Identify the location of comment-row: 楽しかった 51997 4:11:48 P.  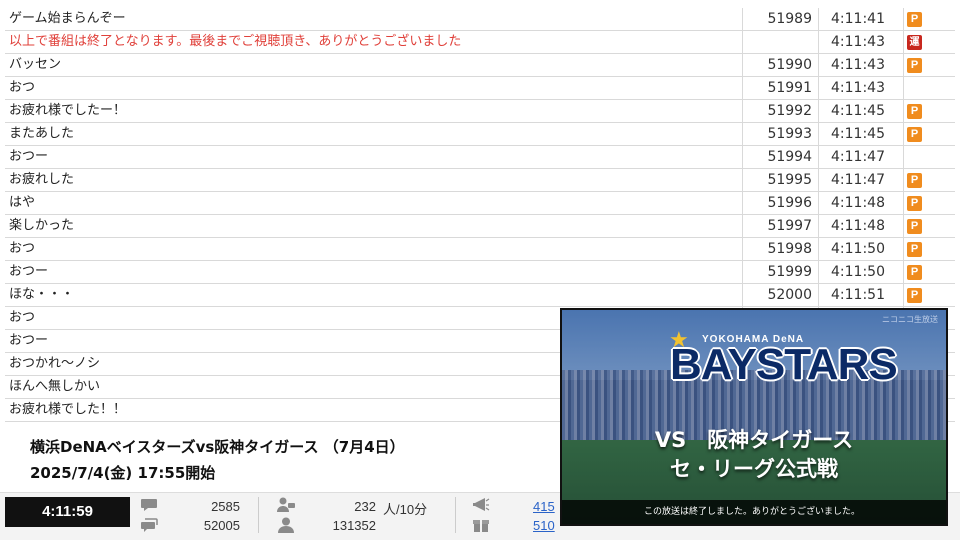
(480, 226).